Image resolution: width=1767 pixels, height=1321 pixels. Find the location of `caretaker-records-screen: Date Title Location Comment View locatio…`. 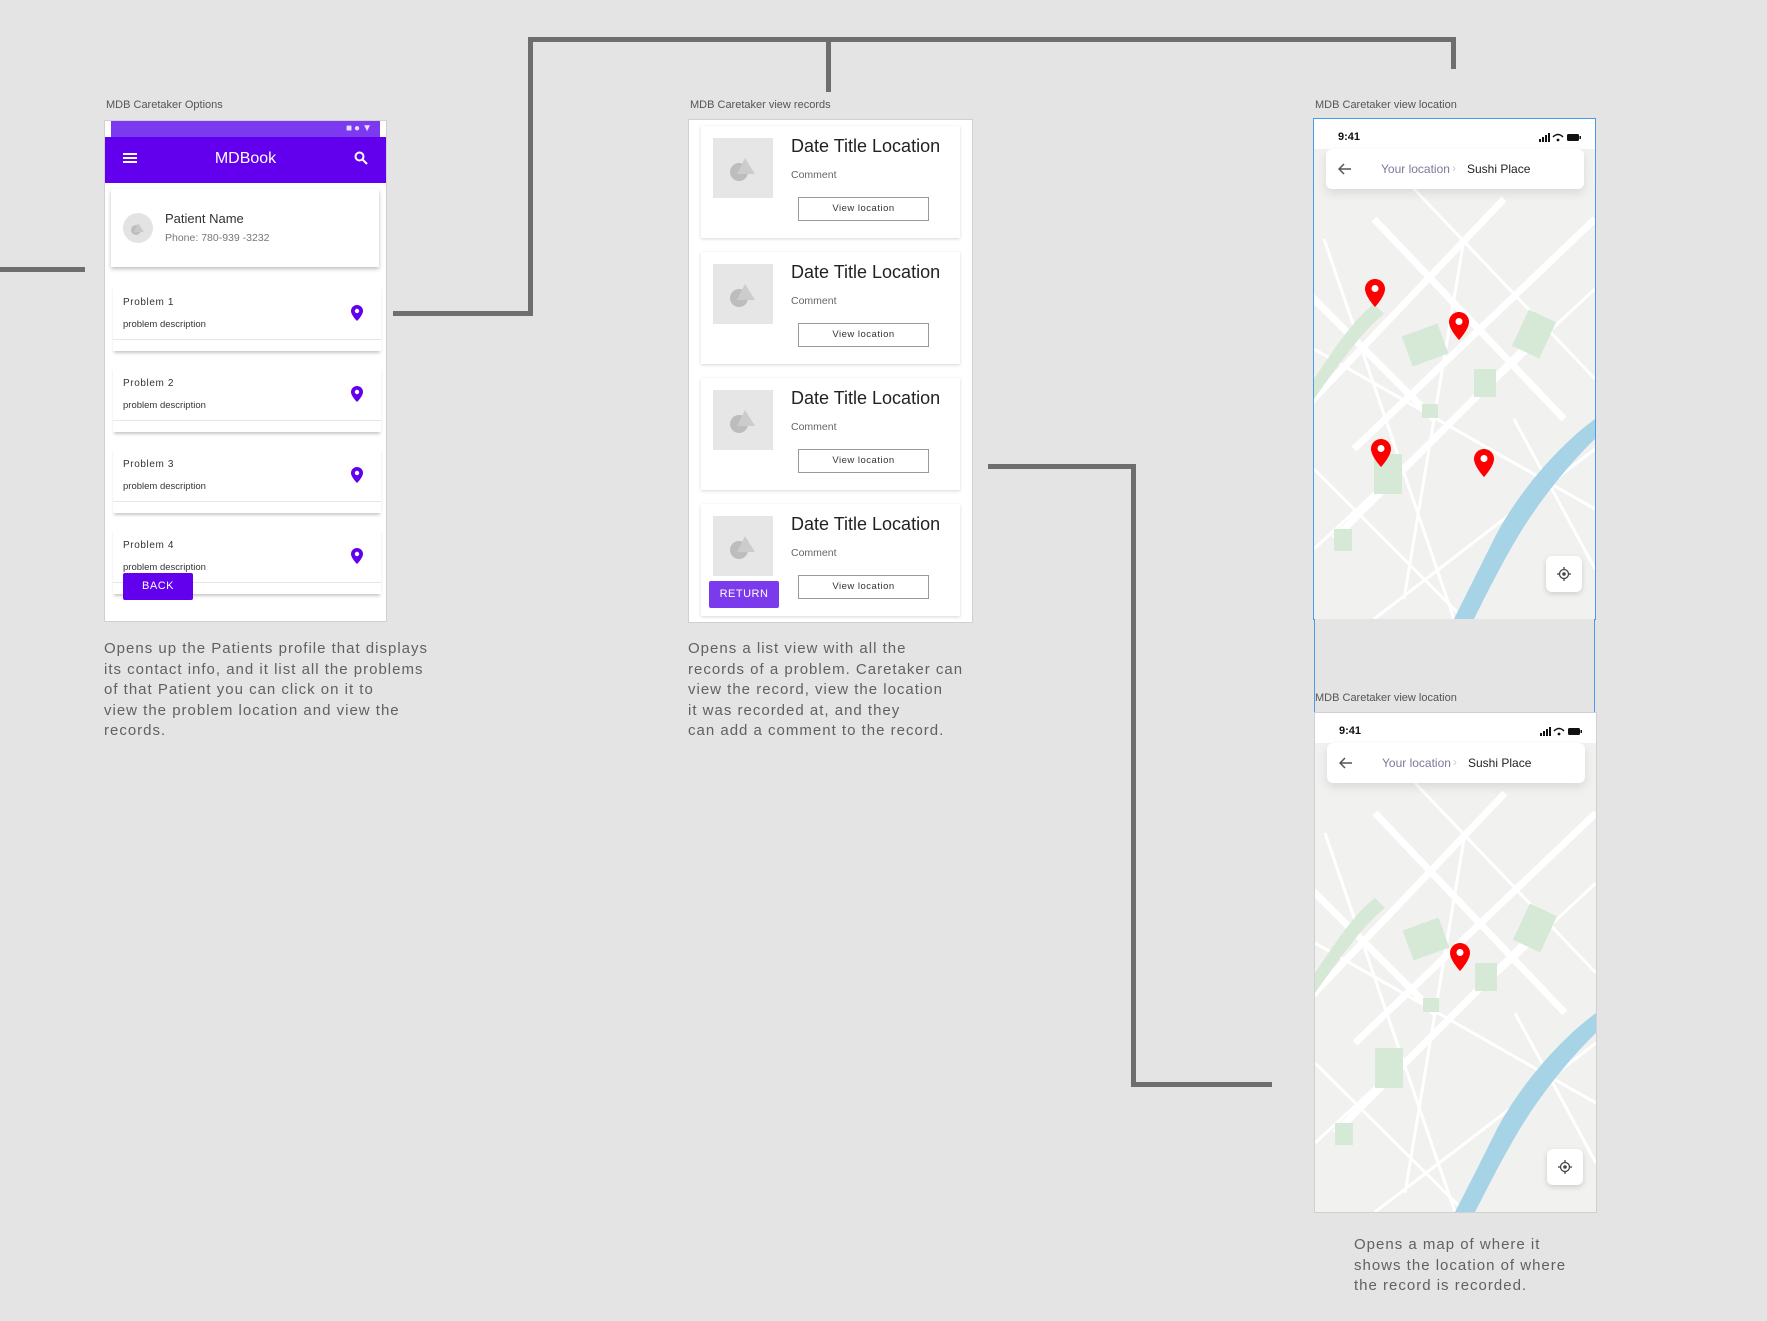

caretaker-records-screen: Date Title Location Comment View locatio… is located at coordinates (830, 371).